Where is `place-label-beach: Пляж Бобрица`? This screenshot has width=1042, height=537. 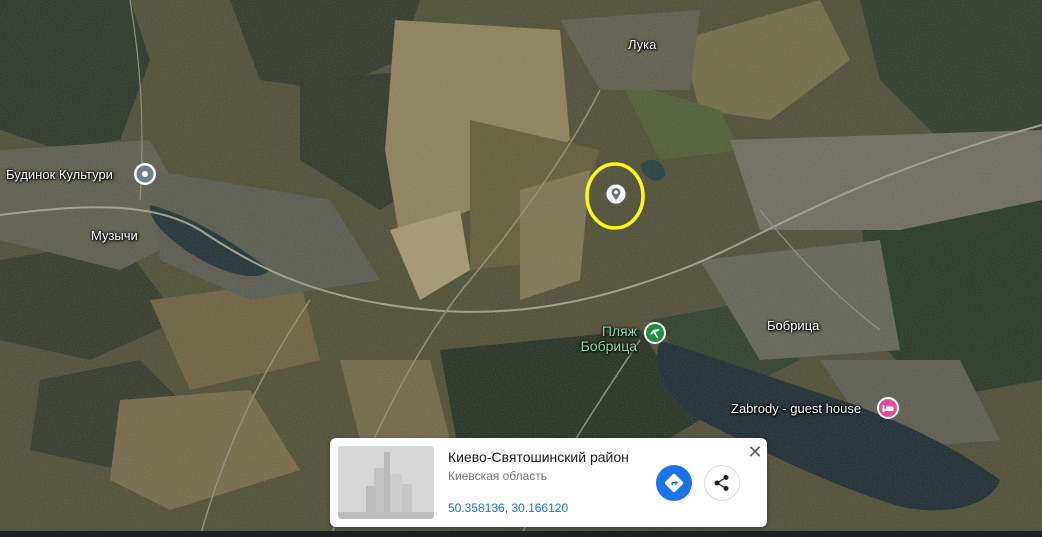 place-label-beach: Пляж Бобрица is located at coordinates (607, 339).